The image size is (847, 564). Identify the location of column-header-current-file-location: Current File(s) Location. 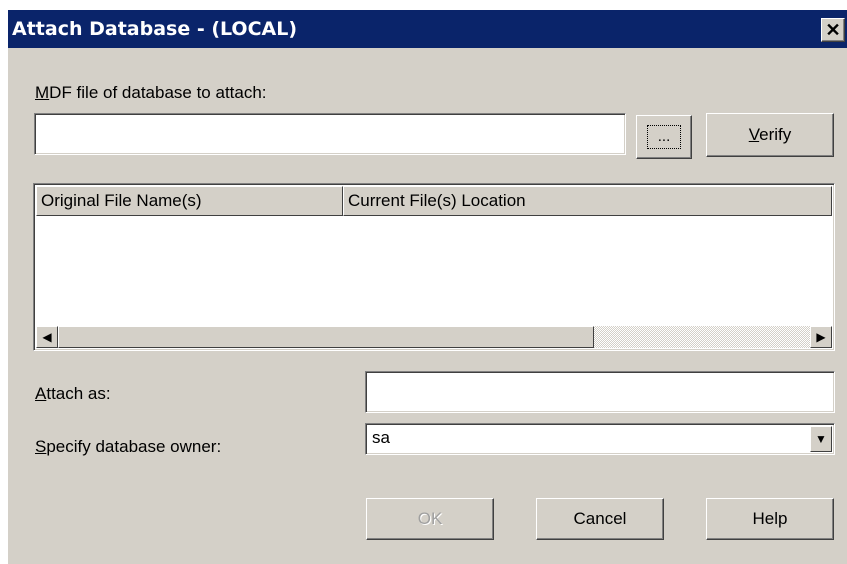
(587, 201).